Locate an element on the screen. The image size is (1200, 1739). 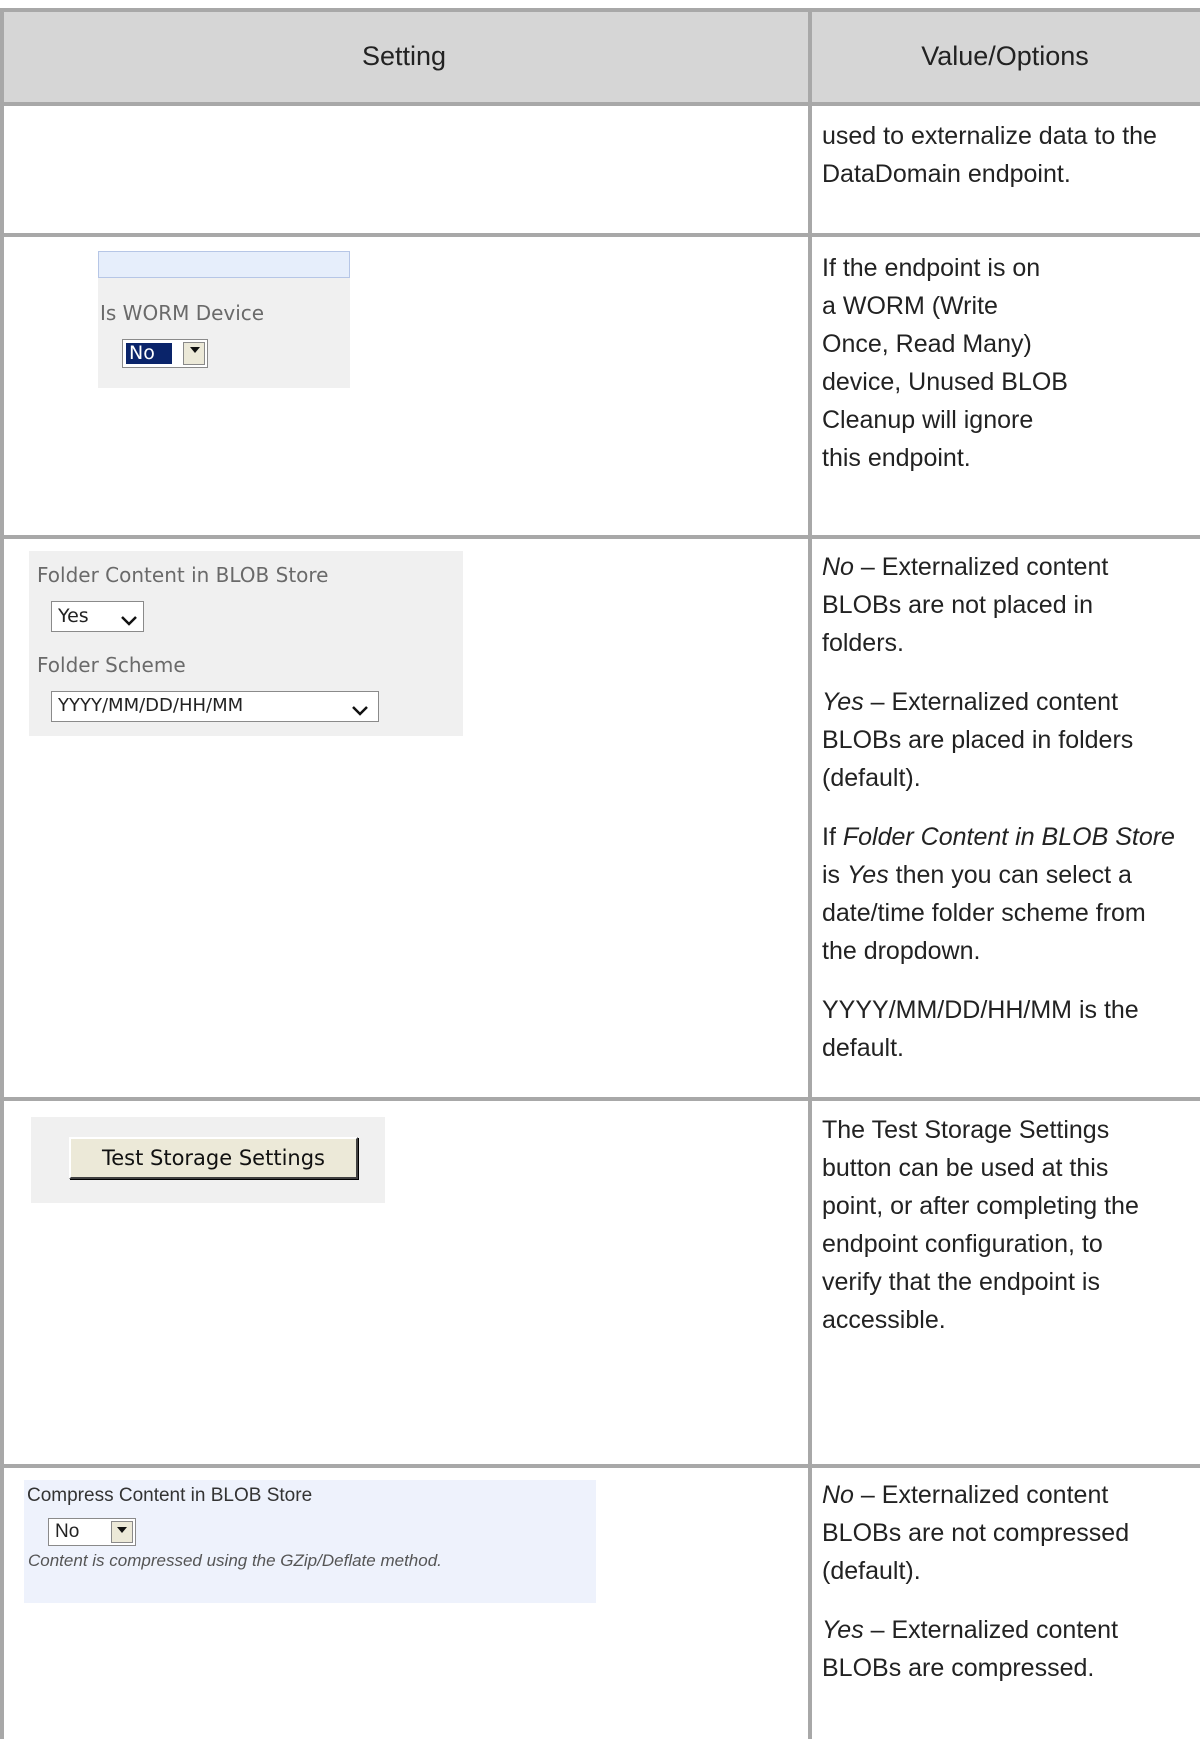
button-label: Test Storage Settings is located at coordinates (213, 1158).